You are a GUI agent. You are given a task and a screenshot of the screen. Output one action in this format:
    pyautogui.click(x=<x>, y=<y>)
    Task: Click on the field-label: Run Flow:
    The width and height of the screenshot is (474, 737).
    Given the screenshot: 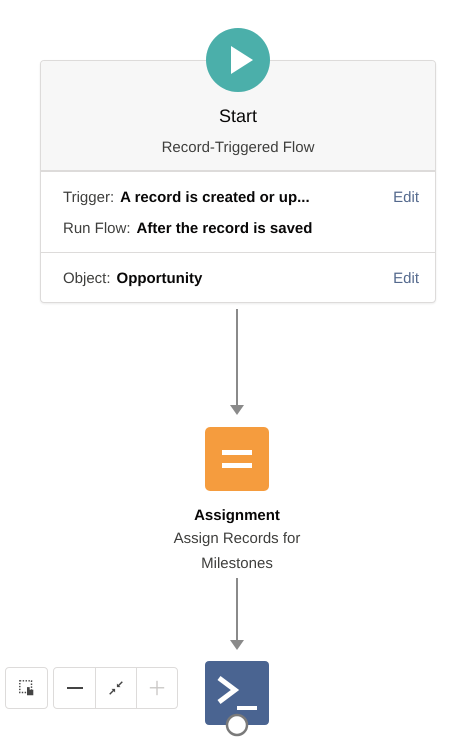 What is the action you would take?
    pyautogui.click(x=97, y=228)
    